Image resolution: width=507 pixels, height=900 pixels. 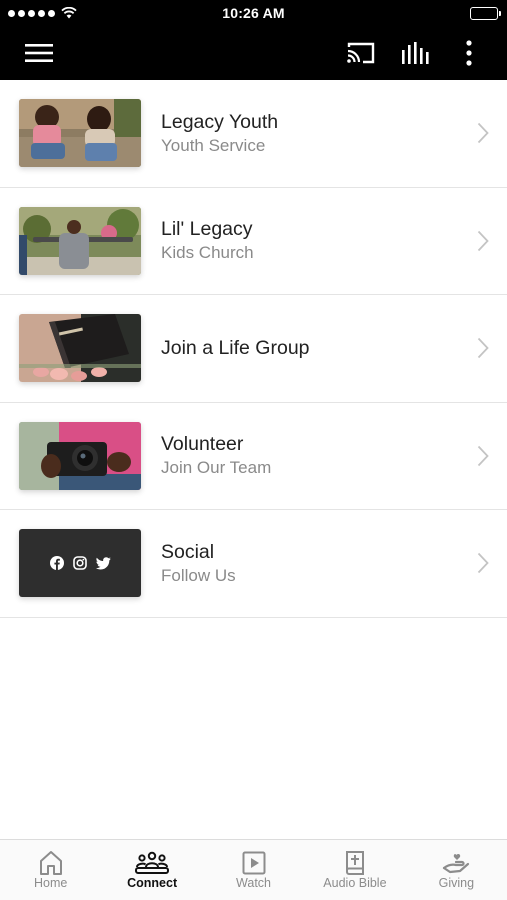 What do you see at coordinates (80, 348) in the screenshot?
I see `life-group-thumbnail` at bounding box center [80, 348].